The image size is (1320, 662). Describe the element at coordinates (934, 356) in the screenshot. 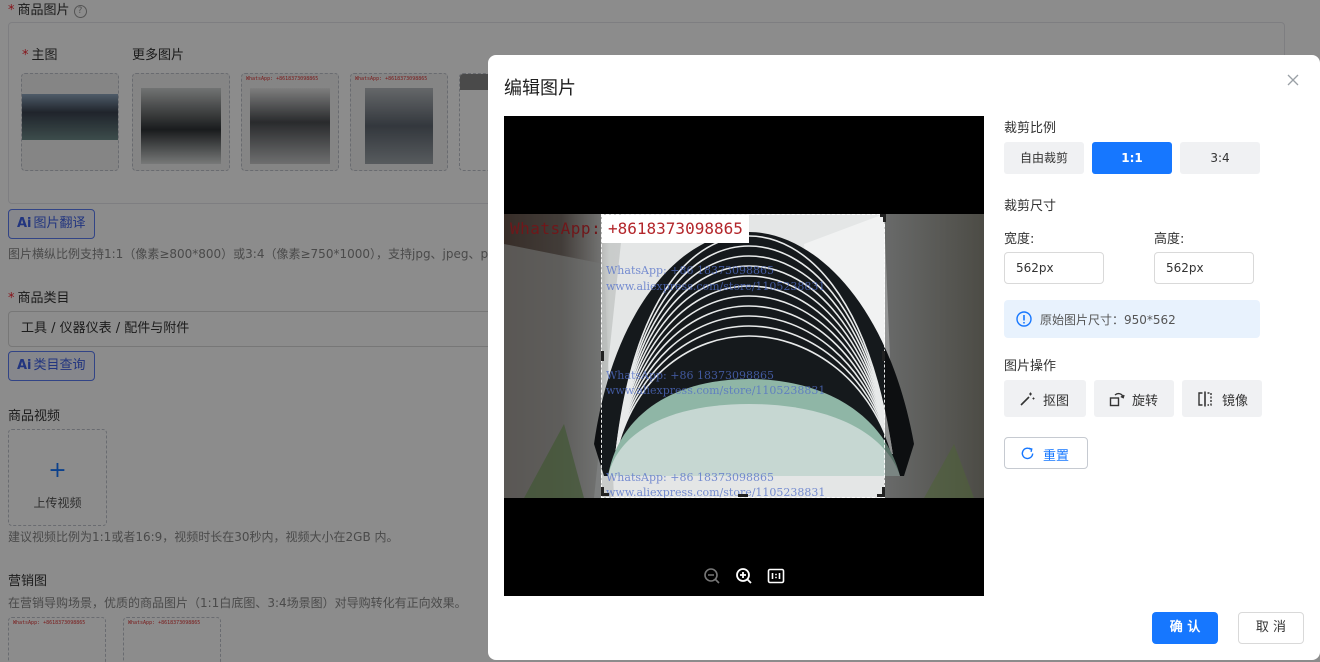

I see `crop-dim-right` at that location.